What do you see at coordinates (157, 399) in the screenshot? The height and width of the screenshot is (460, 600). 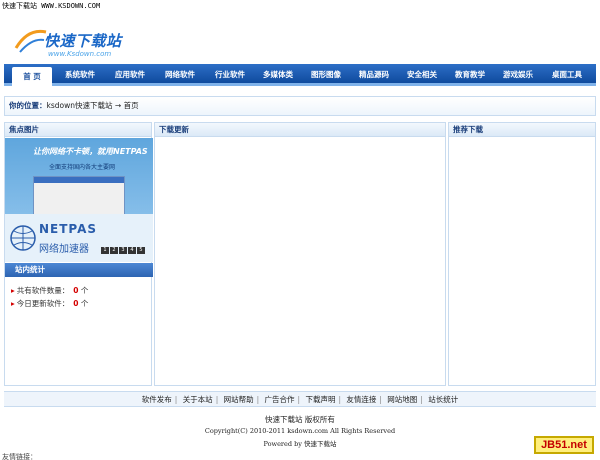 I see `footer-link-publish: 软件发布` at bounding box center [157, 399].